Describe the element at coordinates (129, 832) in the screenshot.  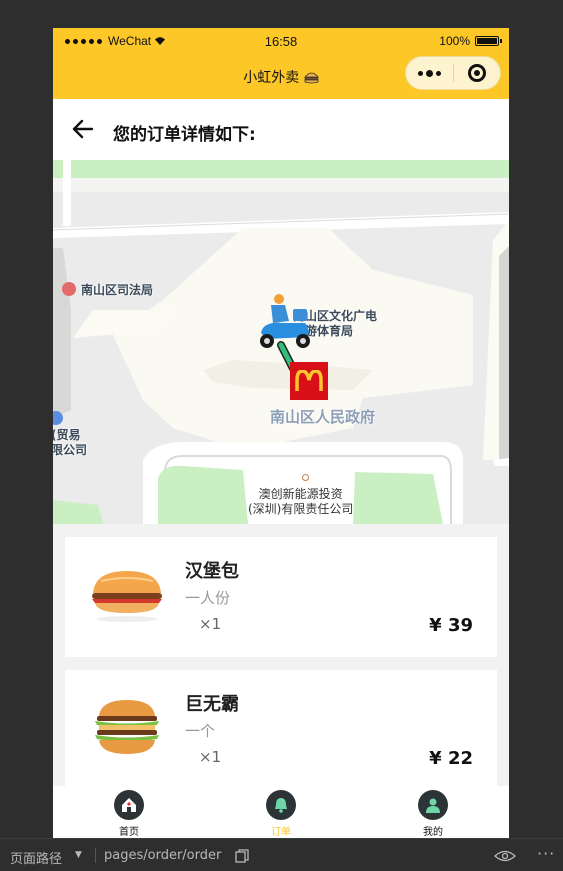
I see `tab-home-label: 首页` at that location.